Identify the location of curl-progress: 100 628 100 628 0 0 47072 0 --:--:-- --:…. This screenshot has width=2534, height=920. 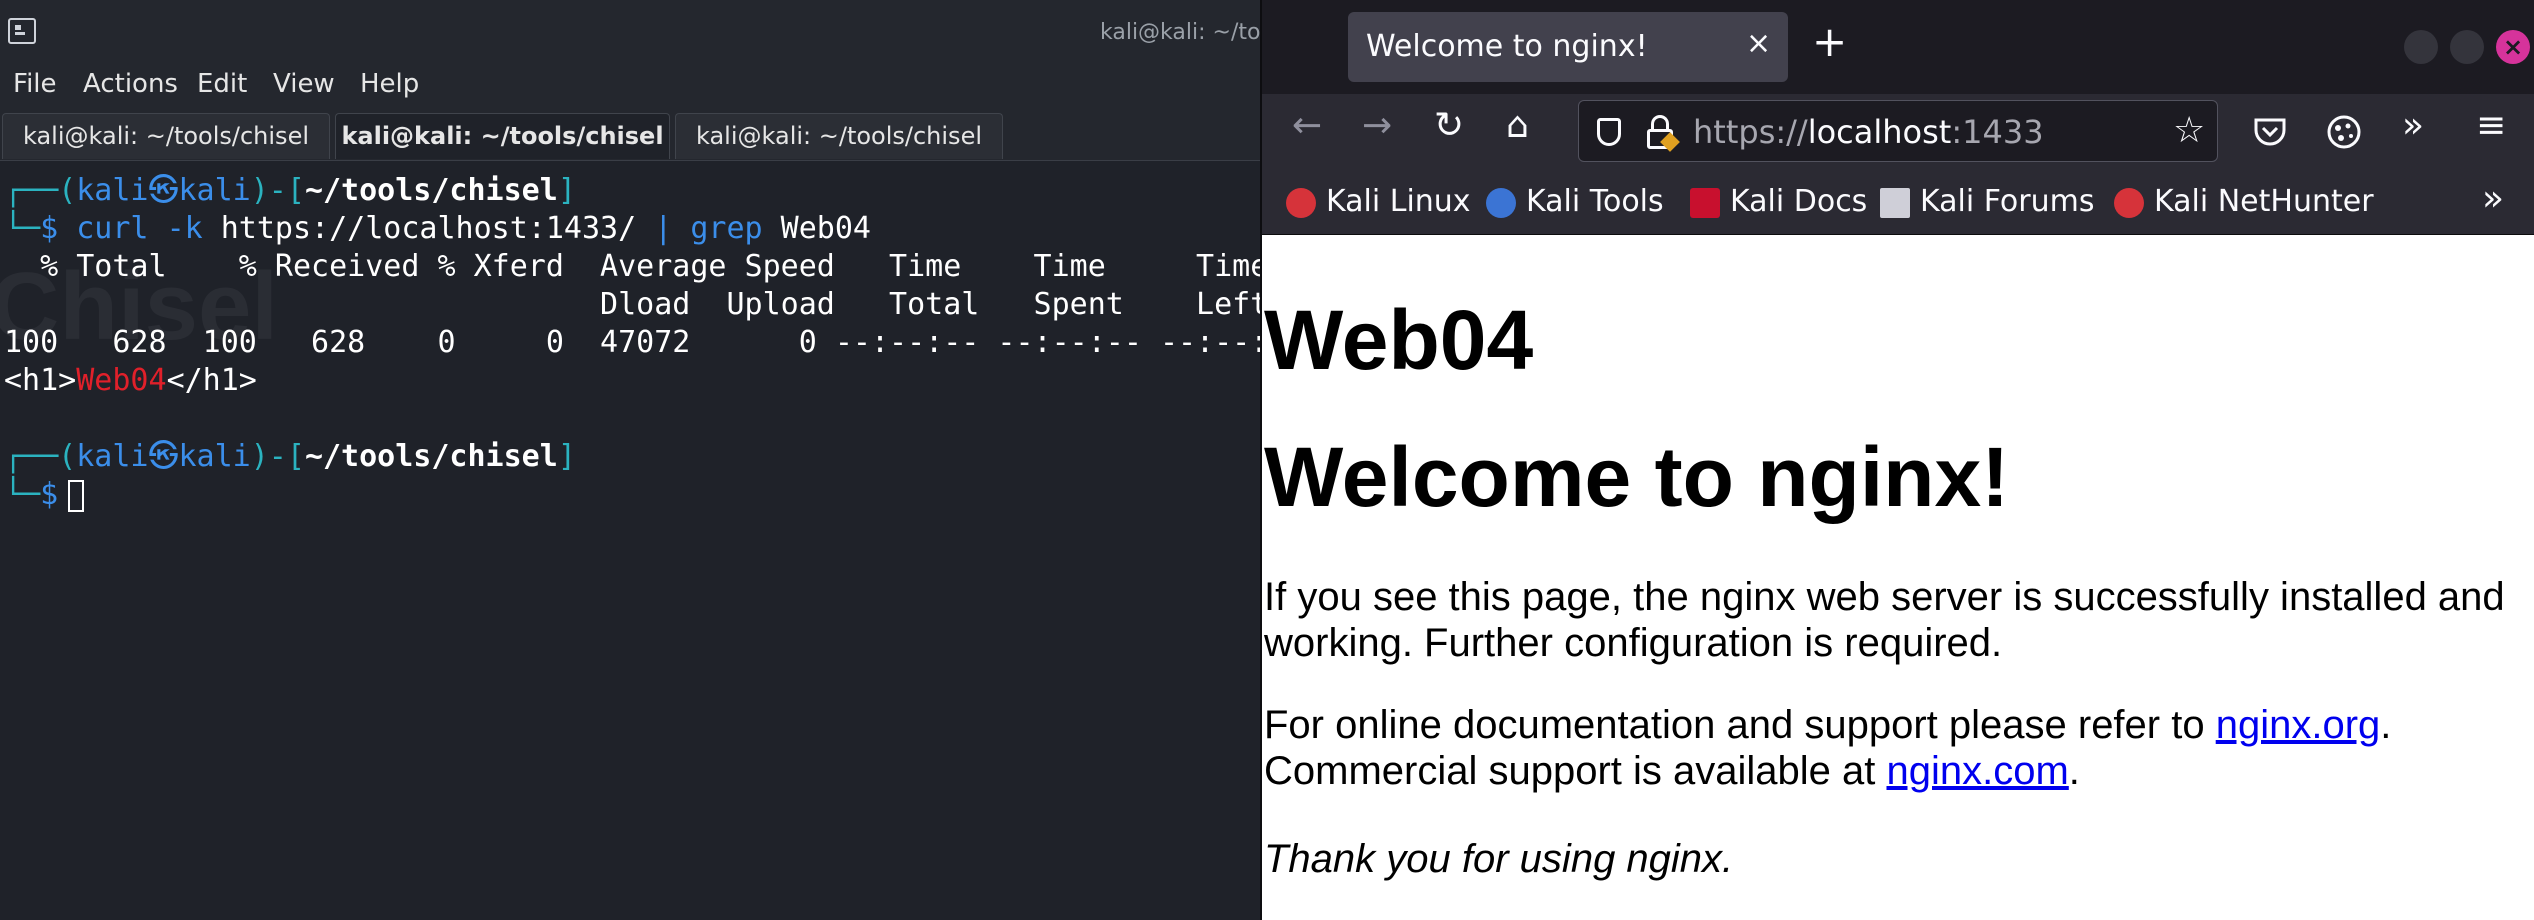
(632, 342).